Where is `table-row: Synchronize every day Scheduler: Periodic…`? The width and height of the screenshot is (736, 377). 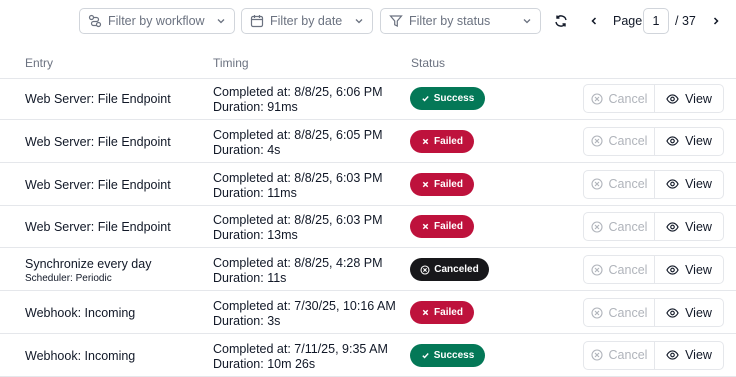 table-row: Synchronize every day Scheduler: Periodic… is located at coordinates (368, 270).